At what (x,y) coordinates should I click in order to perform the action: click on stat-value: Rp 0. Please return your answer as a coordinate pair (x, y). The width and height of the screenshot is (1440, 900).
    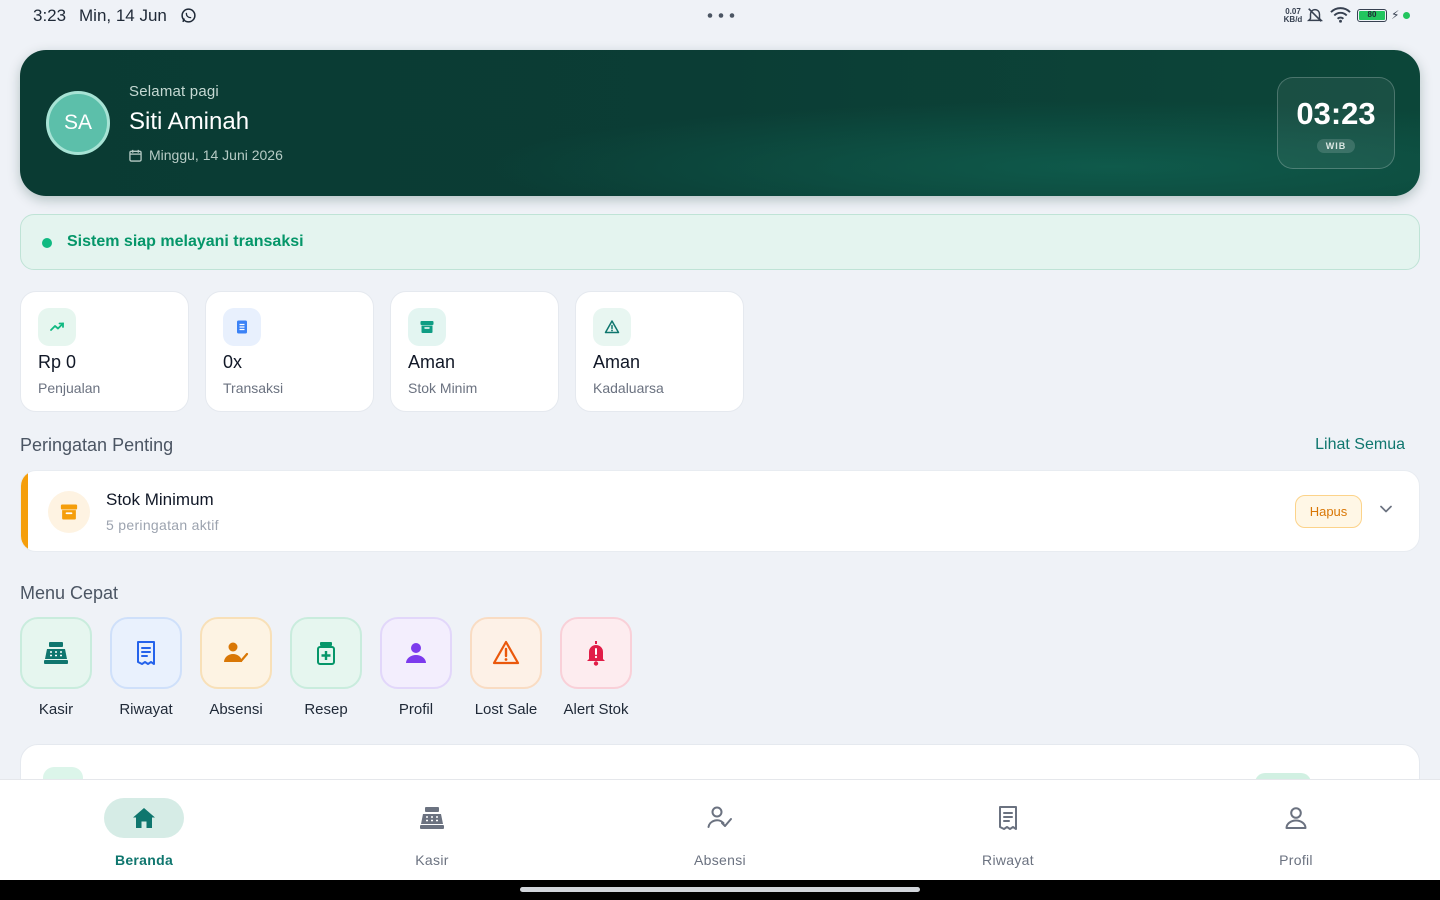
    Looking at the image, I should click on (57, 362).